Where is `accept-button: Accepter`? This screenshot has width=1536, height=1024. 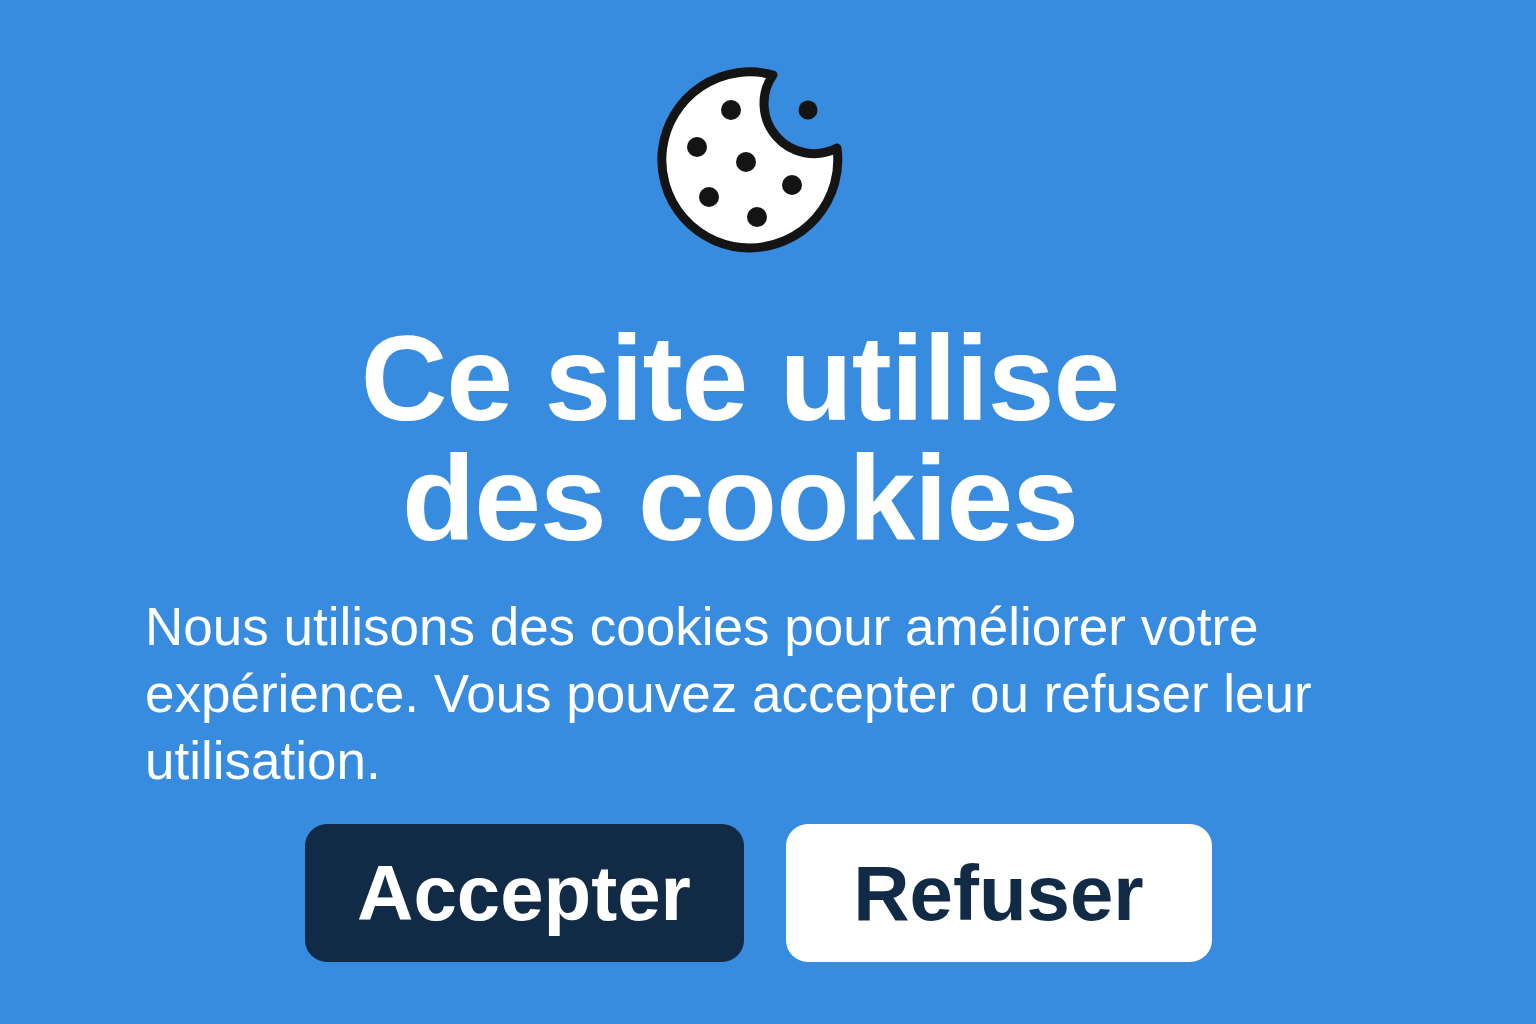 accept-button: Accepter is located at coordinates (524, 893).